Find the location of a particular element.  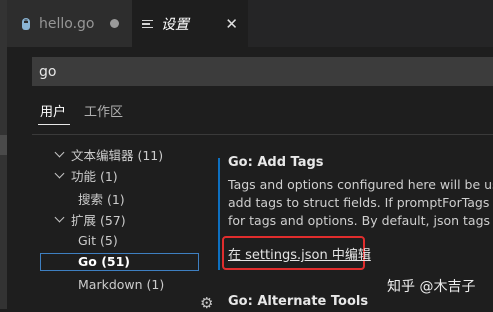

tree-item-label: Git (5) is located at coordinates (98, 240).